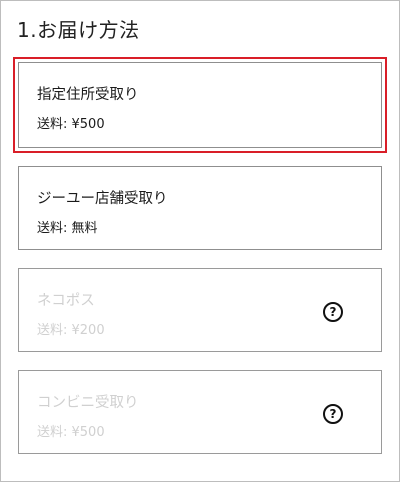 This screenshot has height=482, width=400. I want to click on option-fee: 送料: 無料, so click(67, 228).